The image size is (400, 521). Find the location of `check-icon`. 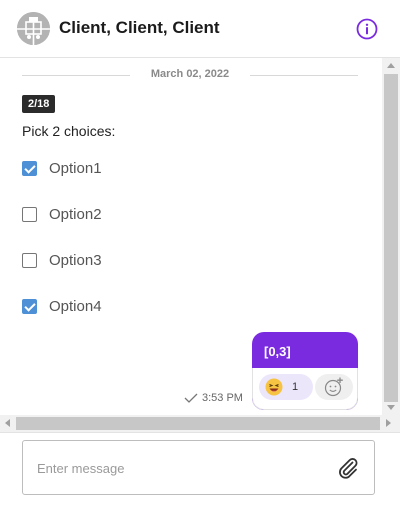

check-icon is located at coordinates (191, 398).